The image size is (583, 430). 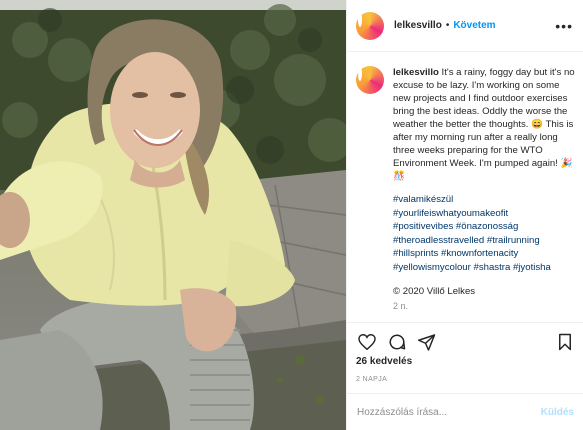 What do you see at coordinates (416, 72) in the screenshot?
I see `caption-username-link: lelkesvillo` at bounding box center [416, 72].